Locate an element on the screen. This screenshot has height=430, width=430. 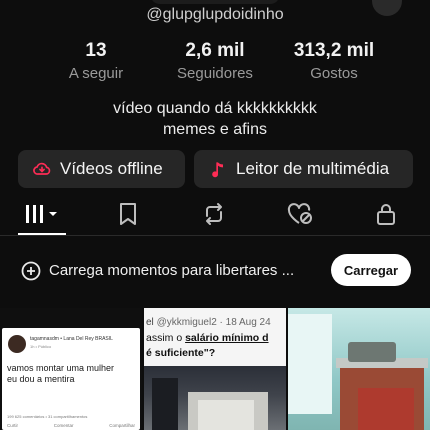
tweet-handle: @ykkmiguel2 · 18 Aug 24 is located at coordinates (213, 322).